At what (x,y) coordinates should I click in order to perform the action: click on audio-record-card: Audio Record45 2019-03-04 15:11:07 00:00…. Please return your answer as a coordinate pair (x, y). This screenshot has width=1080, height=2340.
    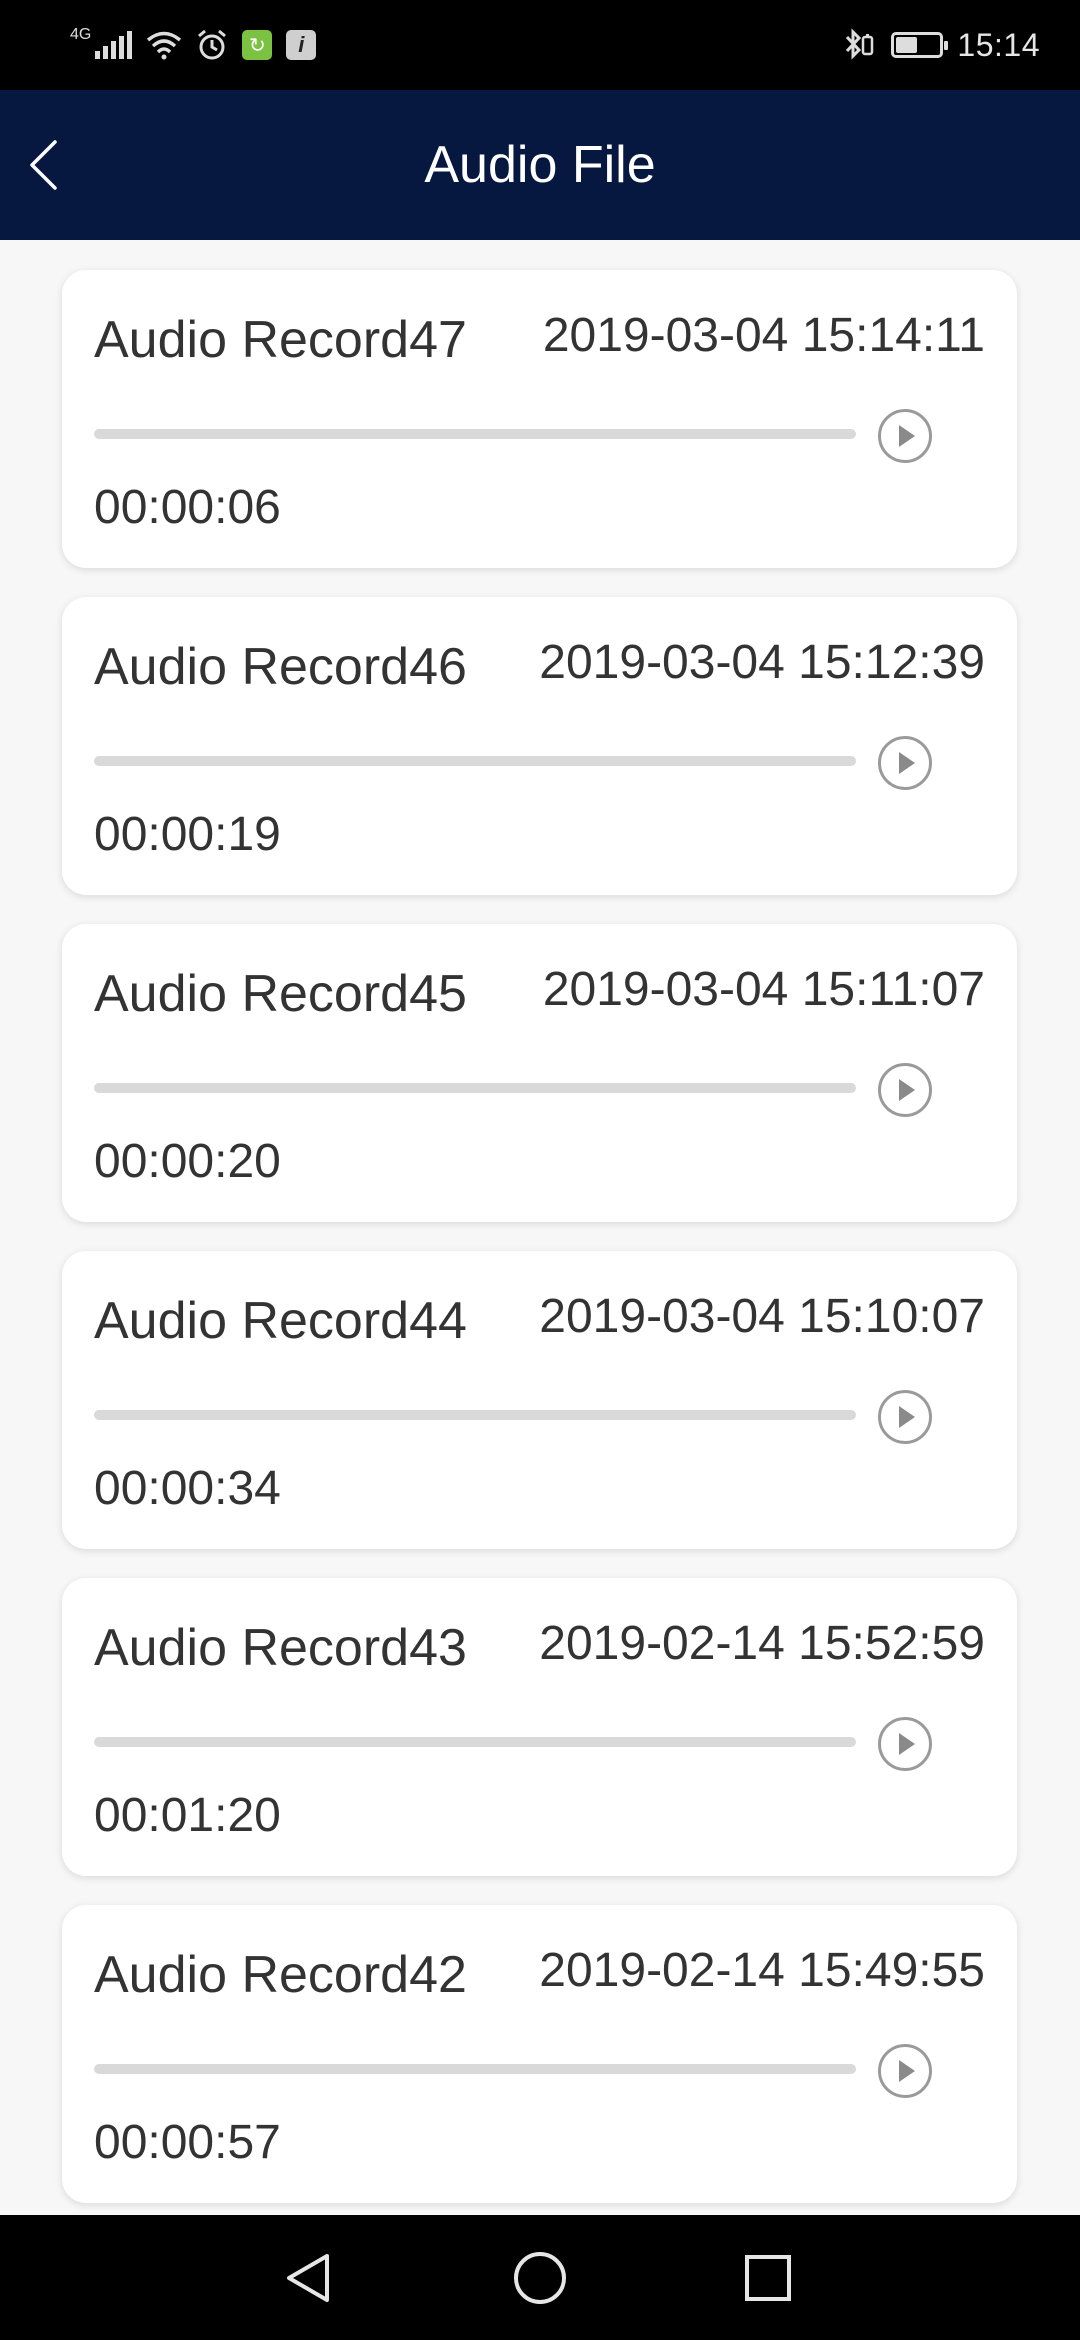
    Looking at the image, I should click on (539, 1073).